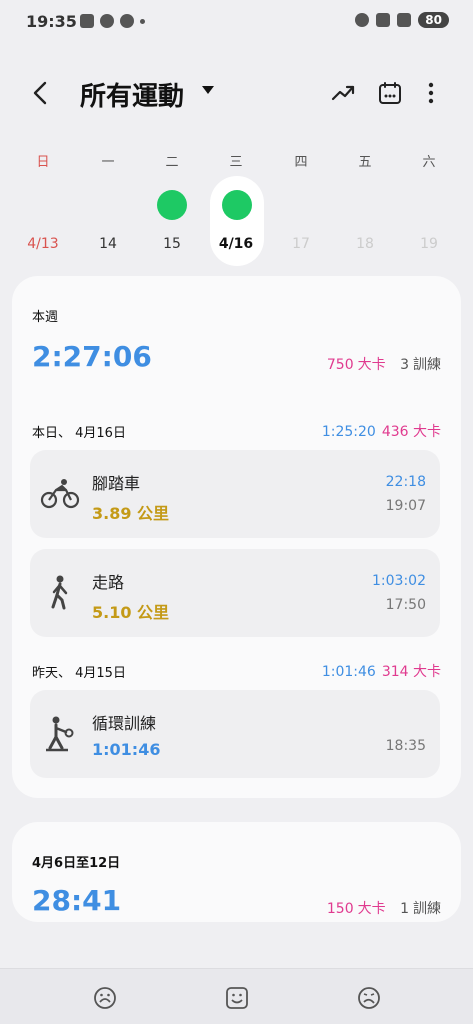 The width and height of the screenshot is (473, 1024). What do you see at coordinates (79, 433) in the screenshot?
I see `day-header-label: 本日、 4月16日` at bounding box center [79, 433].